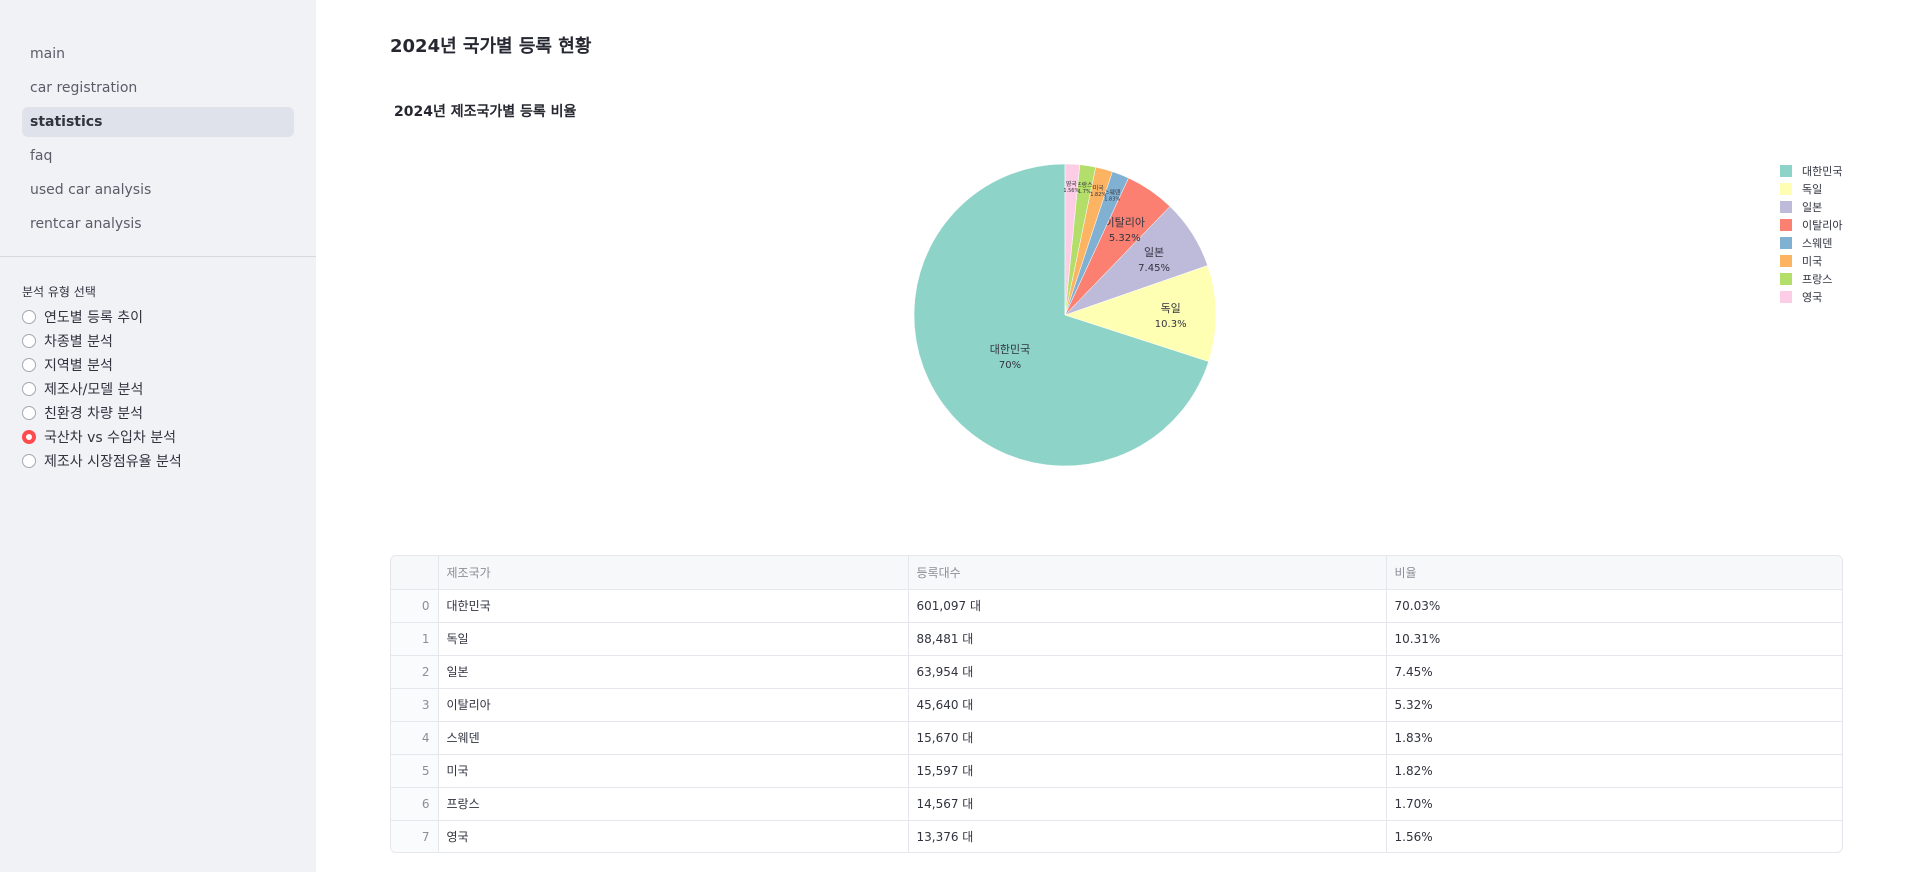  What do you see at coordinates (1010, 349) in the screenshot?
I see `pie-slice-label: 대한민국` at bounding box center [1010, 349].